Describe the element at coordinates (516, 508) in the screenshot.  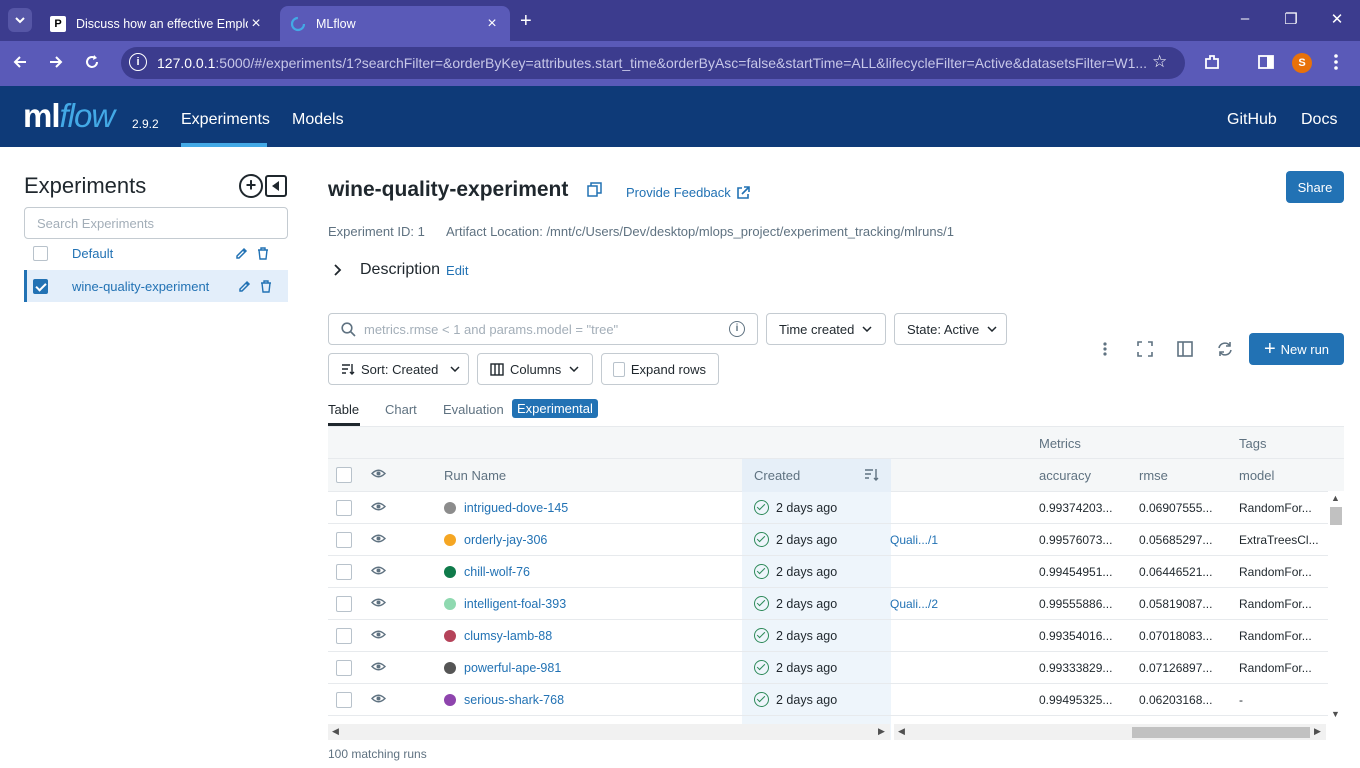
I see `run-name-link: intrigued-dove-145` at that location.